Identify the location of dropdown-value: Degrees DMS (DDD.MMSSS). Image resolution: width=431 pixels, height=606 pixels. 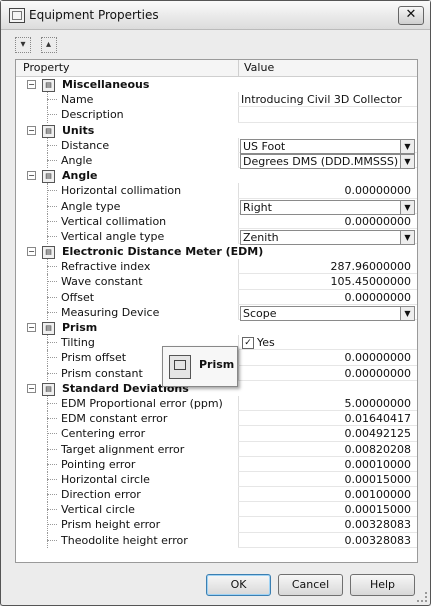
(321, 161).